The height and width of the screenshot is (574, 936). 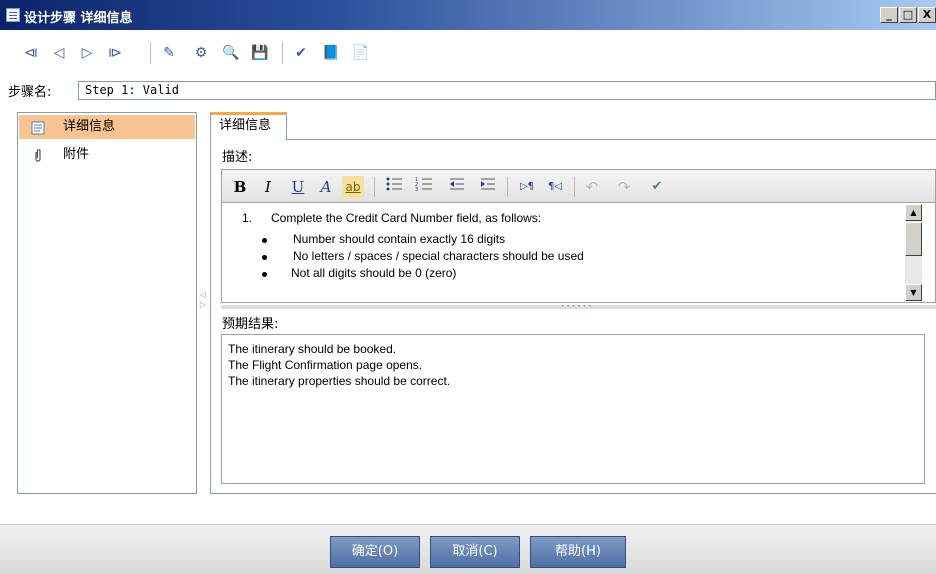 I want to click on svg-text: 3, so click(x=416, y=189).